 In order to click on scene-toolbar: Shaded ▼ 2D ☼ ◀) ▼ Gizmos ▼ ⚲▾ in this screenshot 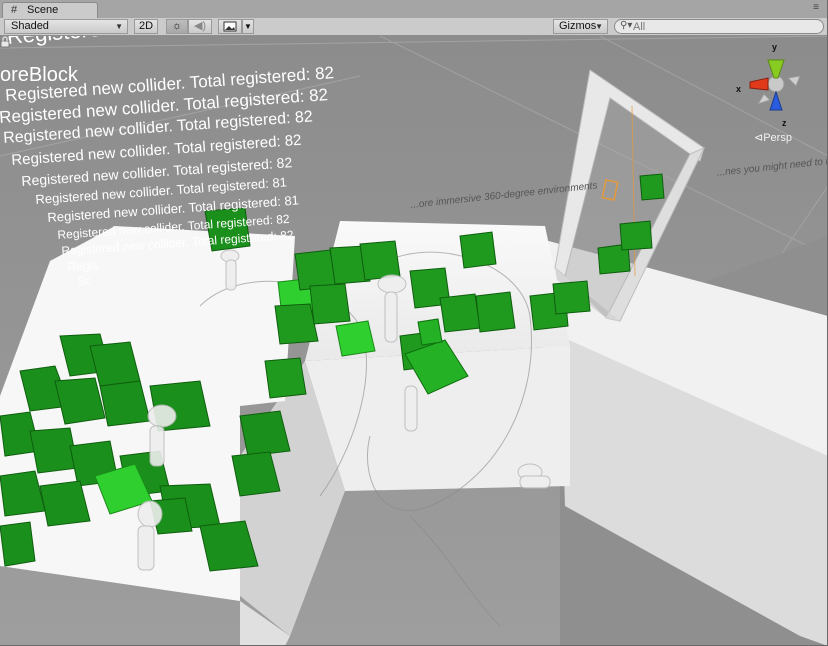, I will do `click(414, 27)`.